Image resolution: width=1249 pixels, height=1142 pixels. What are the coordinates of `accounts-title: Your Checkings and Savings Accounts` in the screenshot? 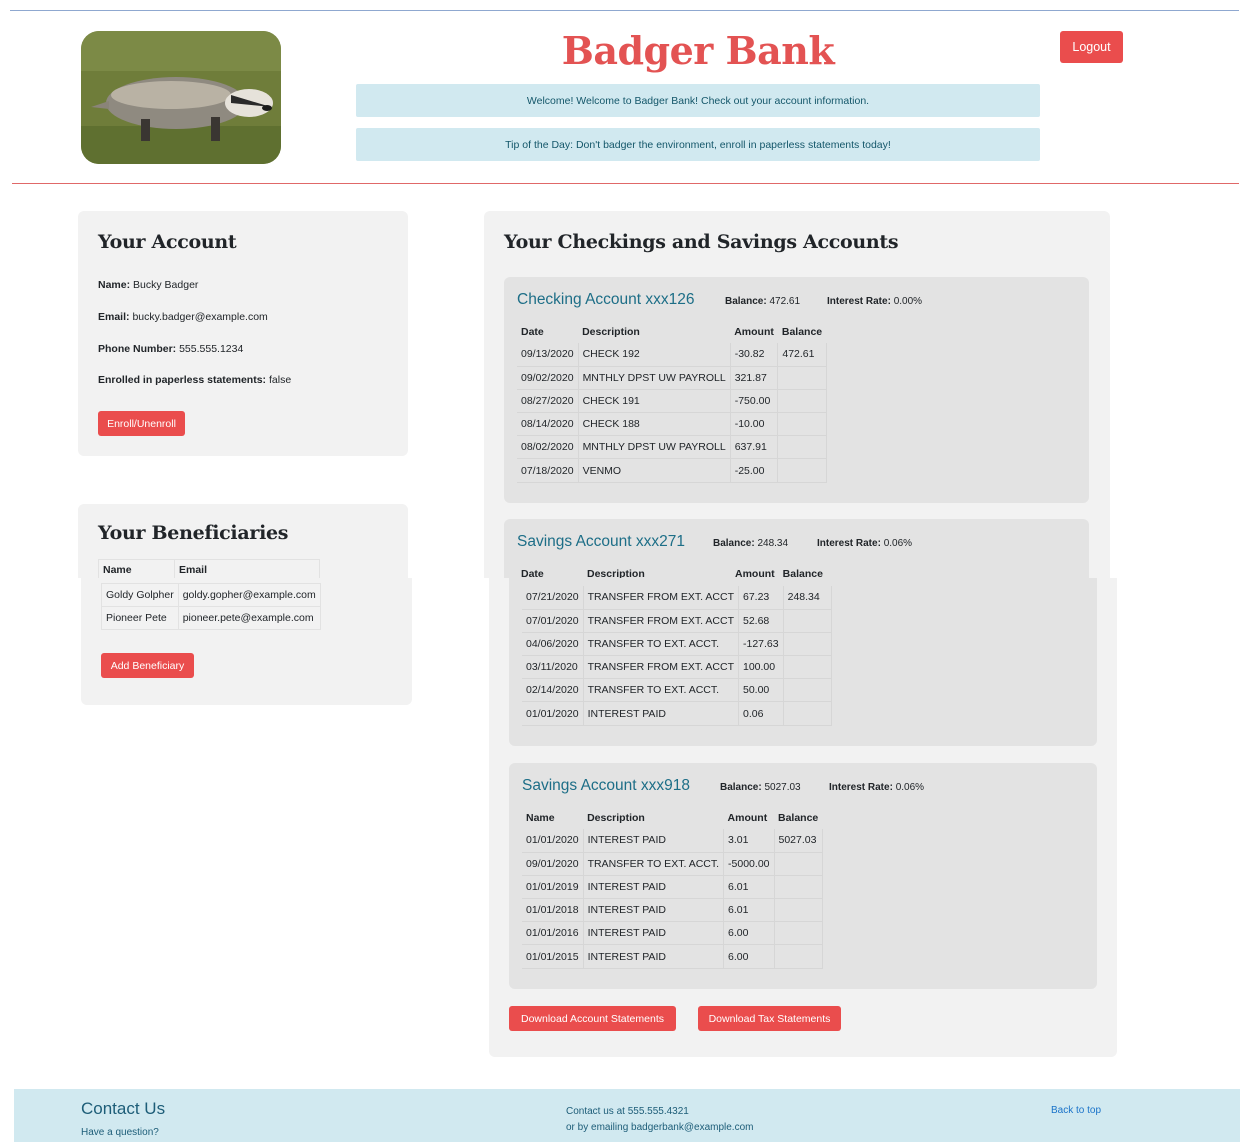 It's located at (701, 242).